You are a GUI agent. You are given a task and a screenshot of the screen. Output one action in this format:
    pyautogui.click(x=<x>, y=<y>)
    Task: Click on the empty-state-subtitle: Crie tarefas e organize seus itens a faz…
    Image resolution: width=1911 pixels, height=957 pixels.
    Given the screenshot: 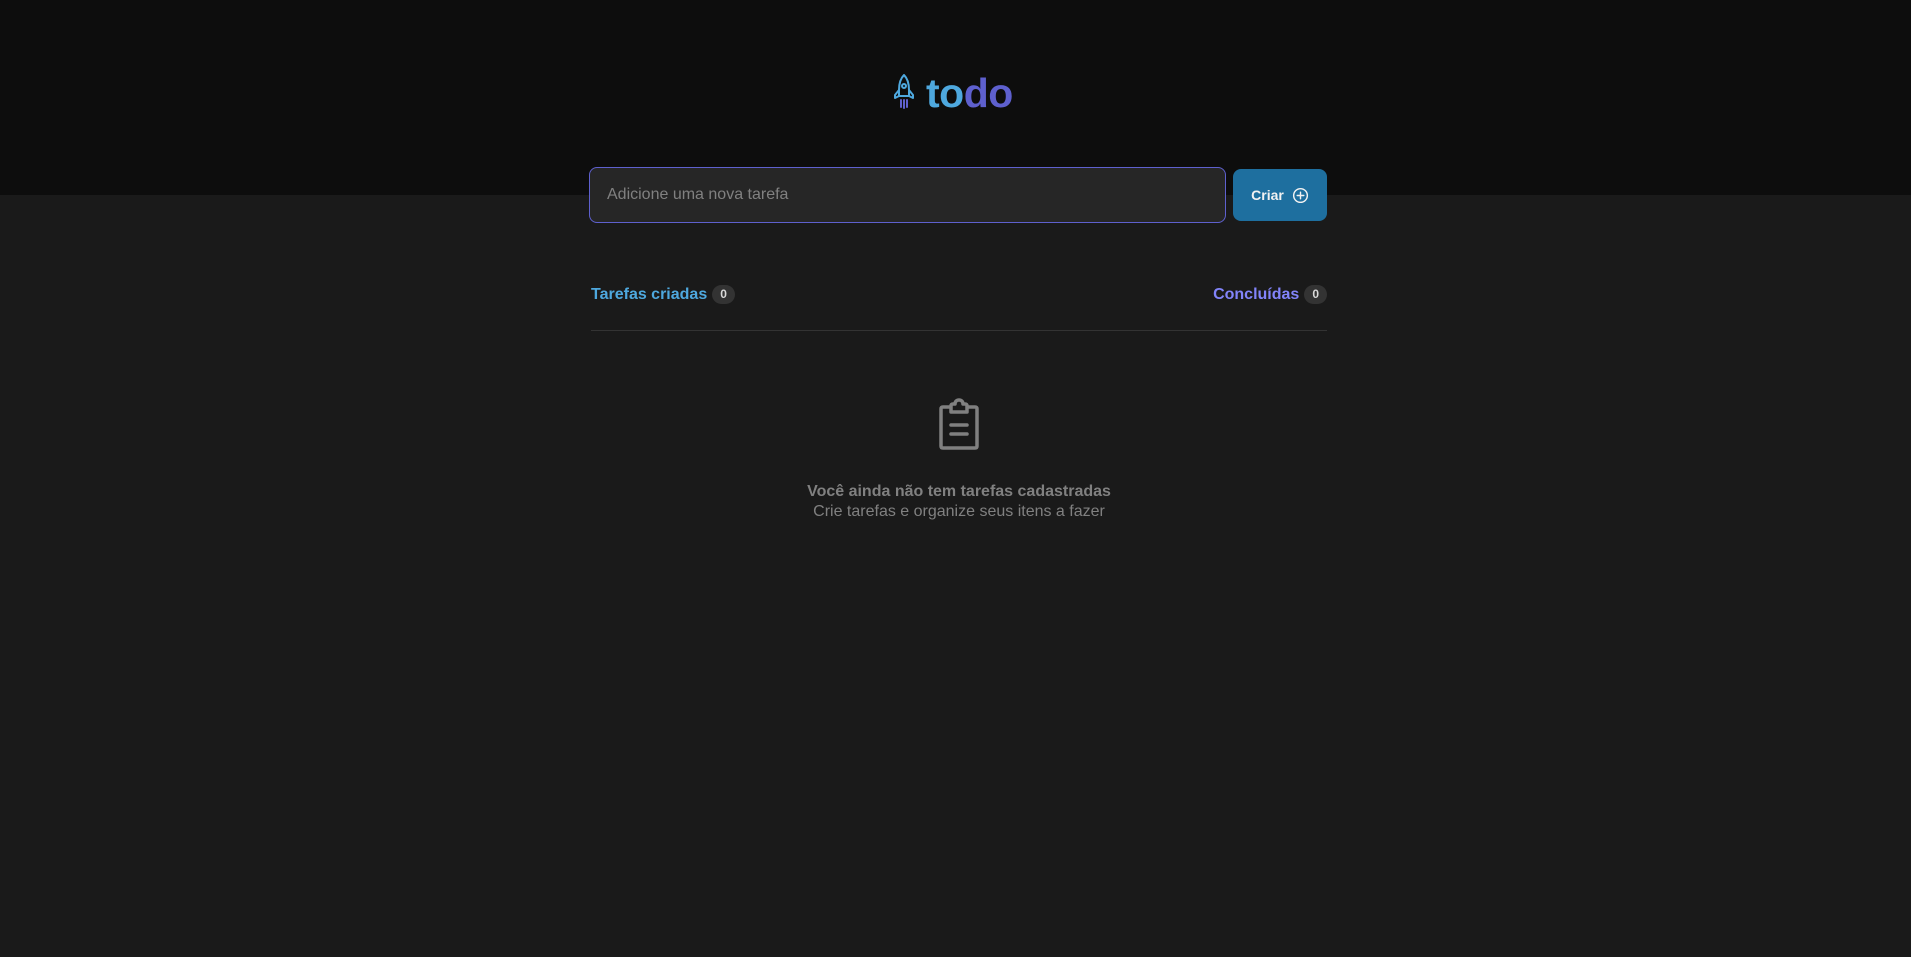 What is the action you would take?
    pyautogui.click(x=959, y=511)
    